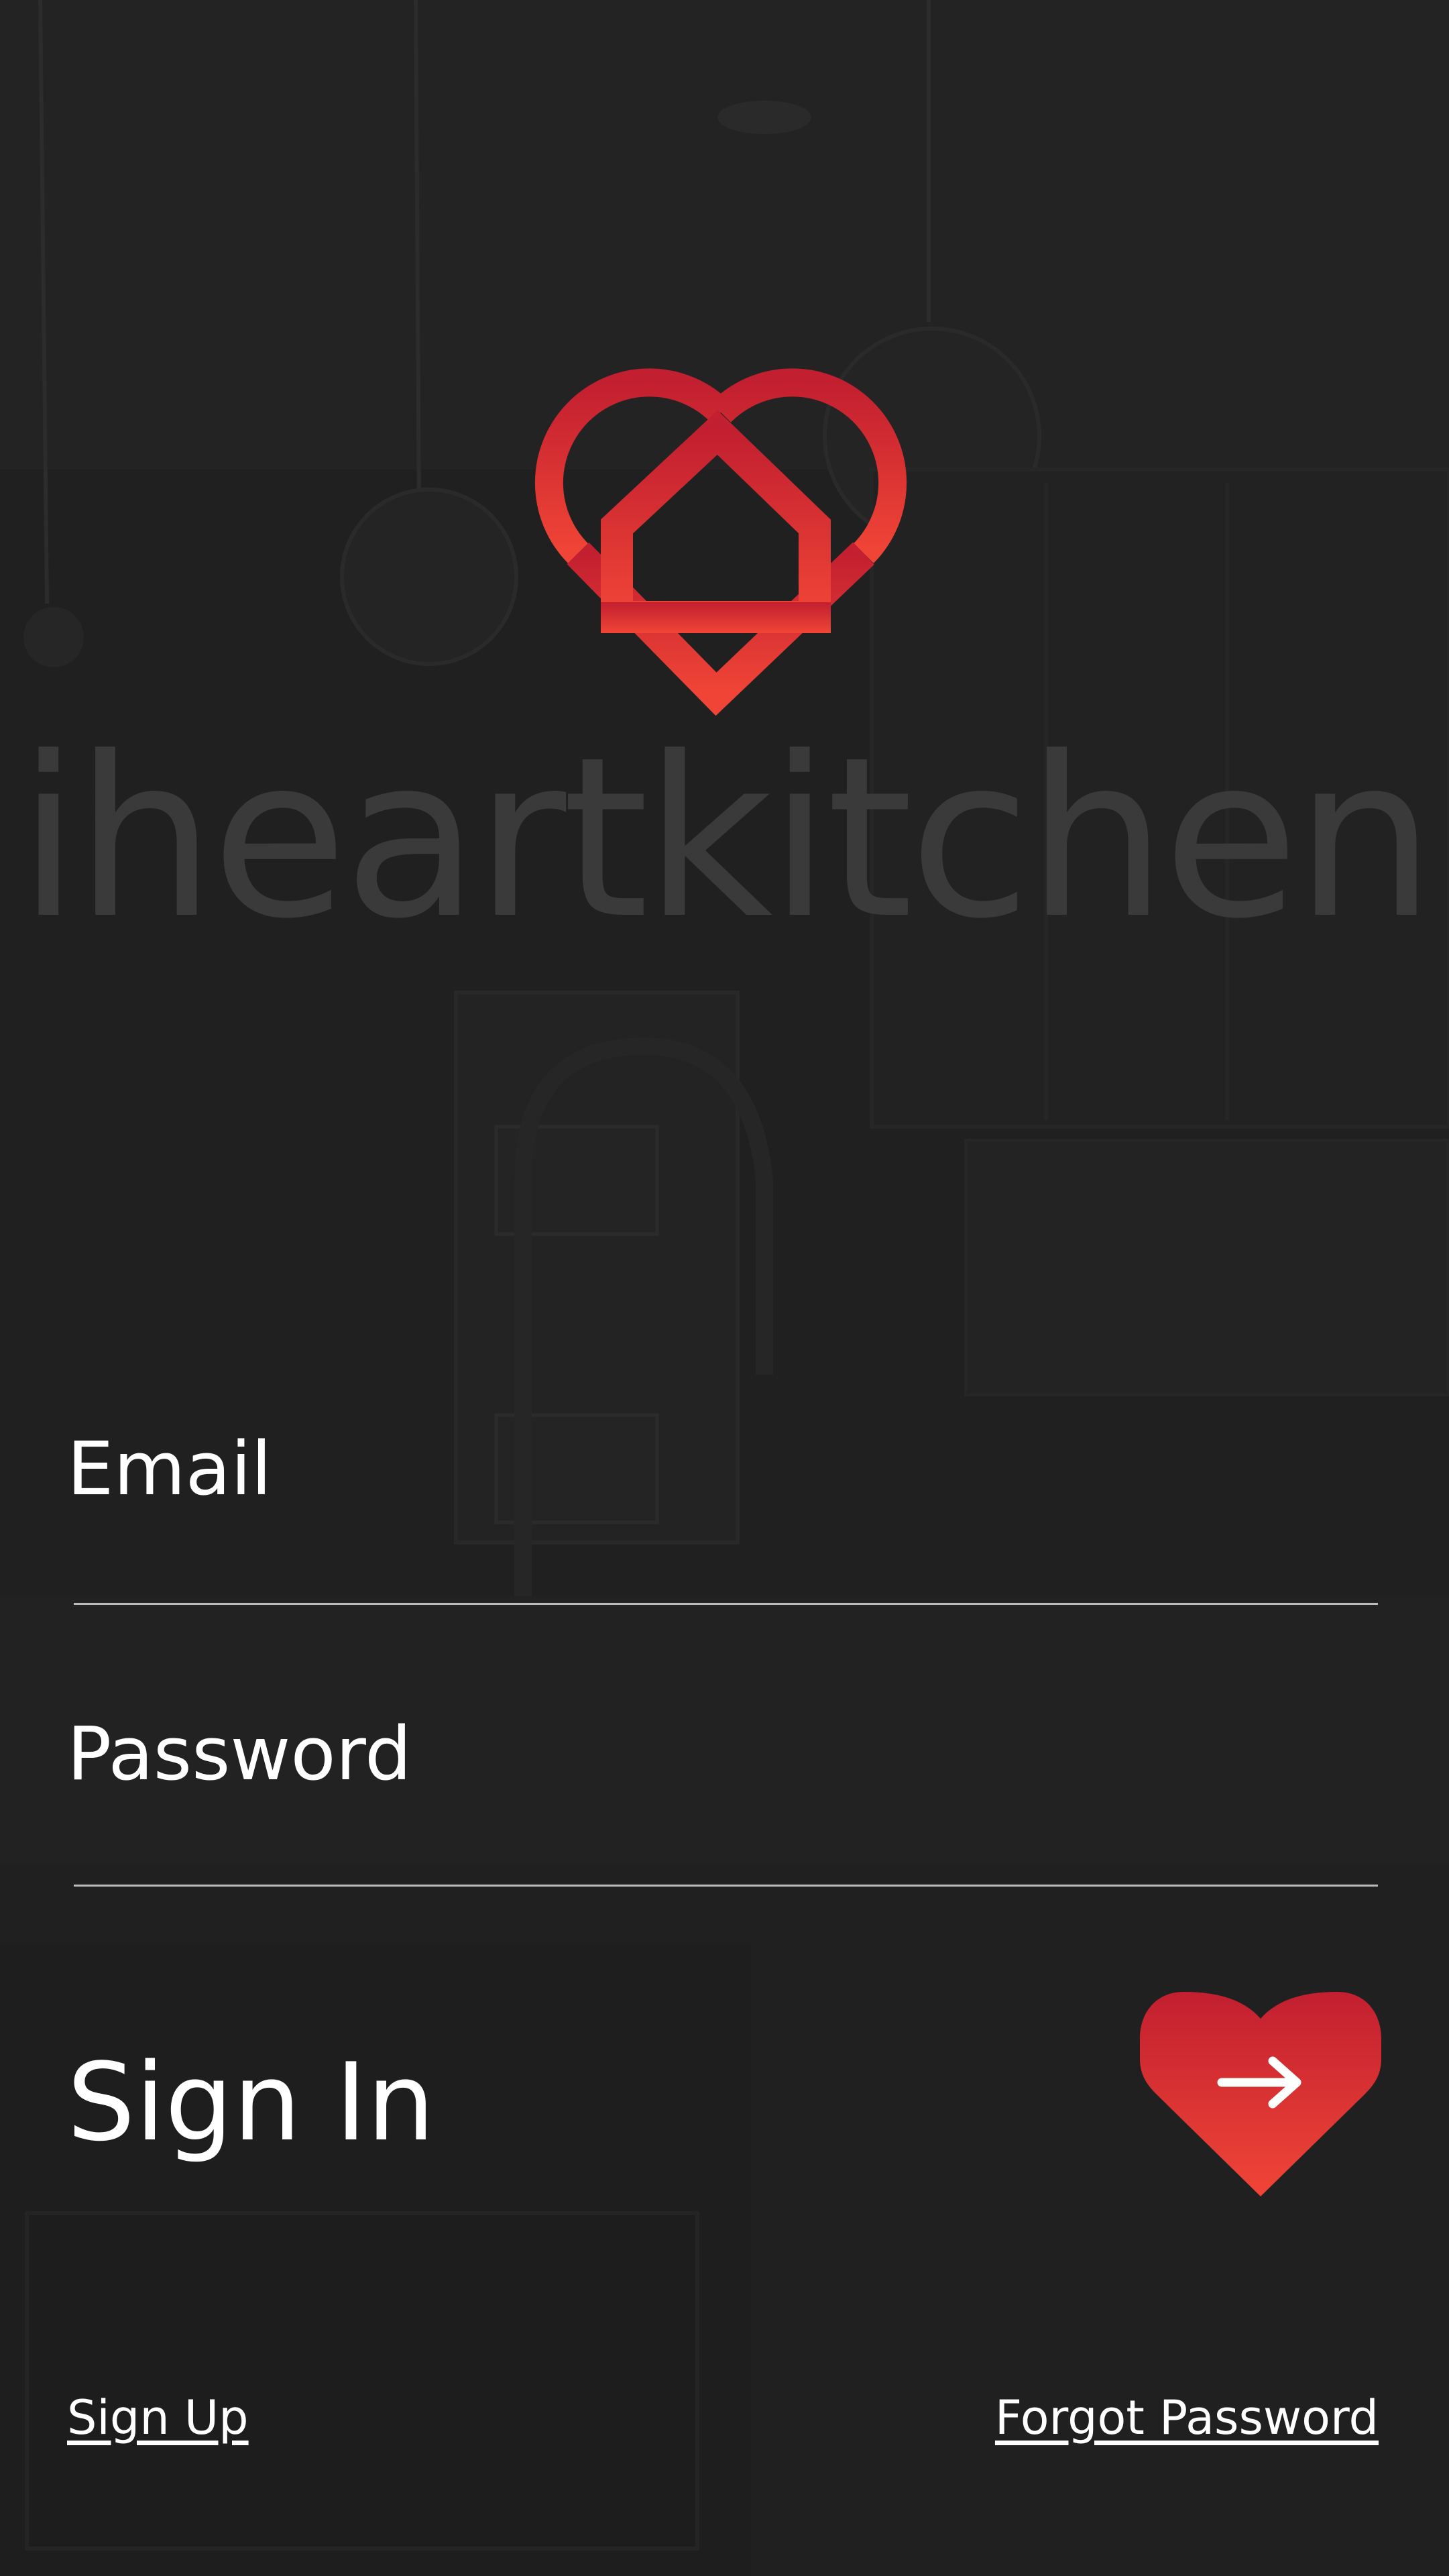 The width and height of the screenshot is (1449, 2576). I want to click on password-input, so click(723, 1754).